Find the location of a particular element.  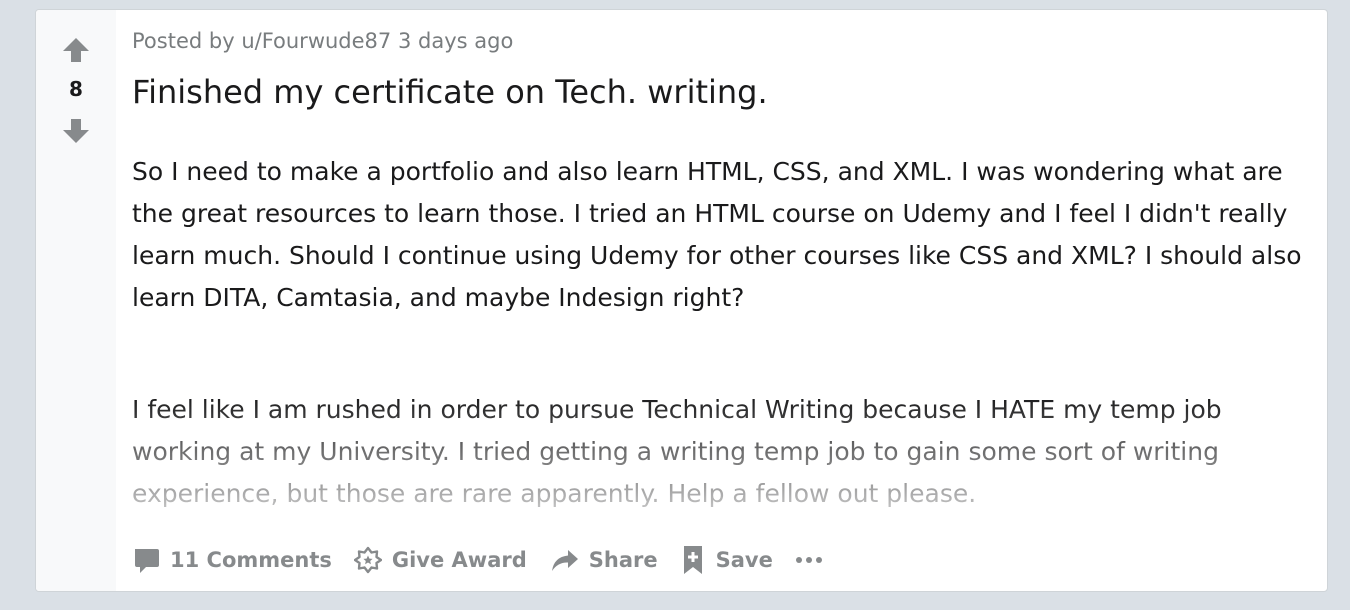

bookmark-icon is located at coordinates (693, 560).